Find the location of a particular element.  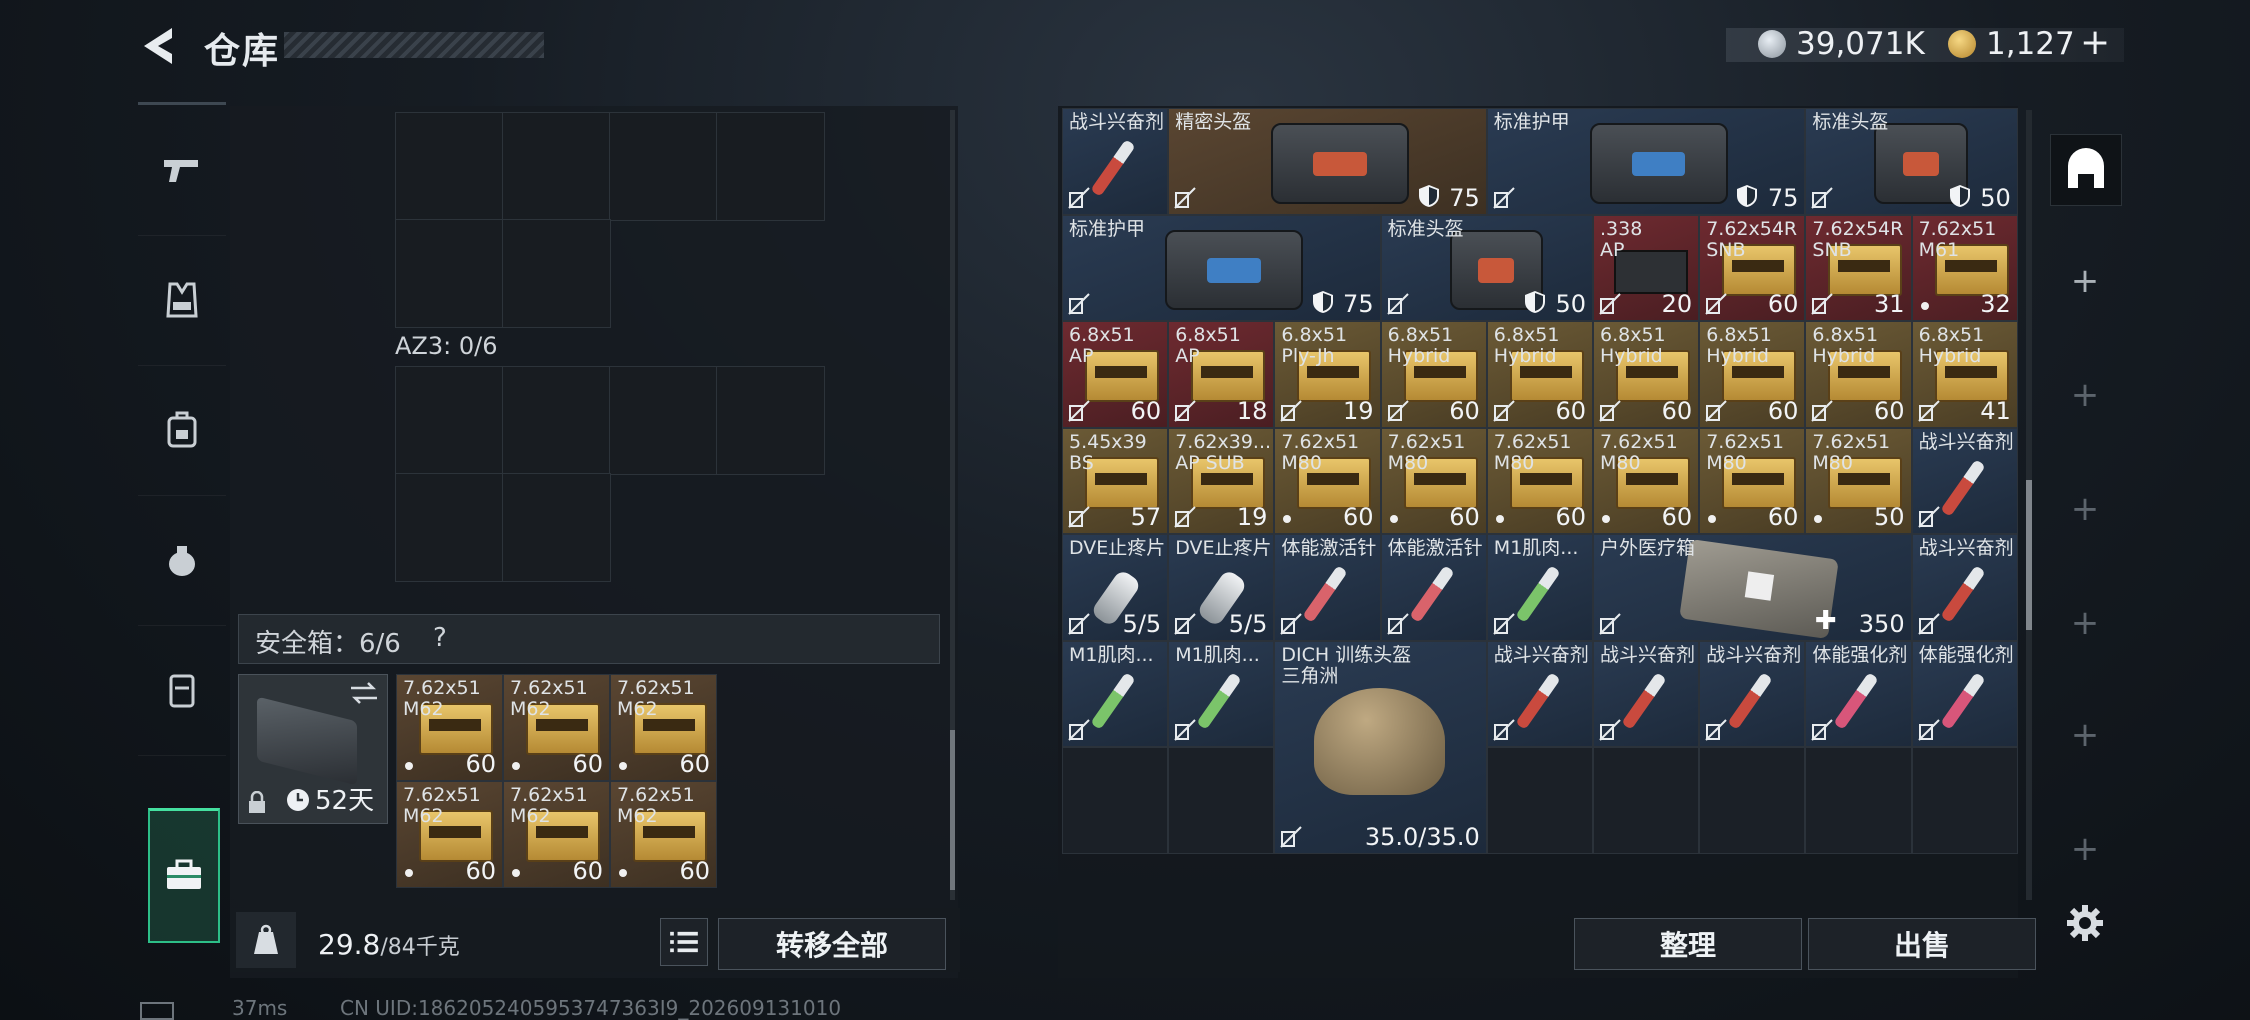

item-name: 6.8x51 AP is located at coordinates (1102, 345).